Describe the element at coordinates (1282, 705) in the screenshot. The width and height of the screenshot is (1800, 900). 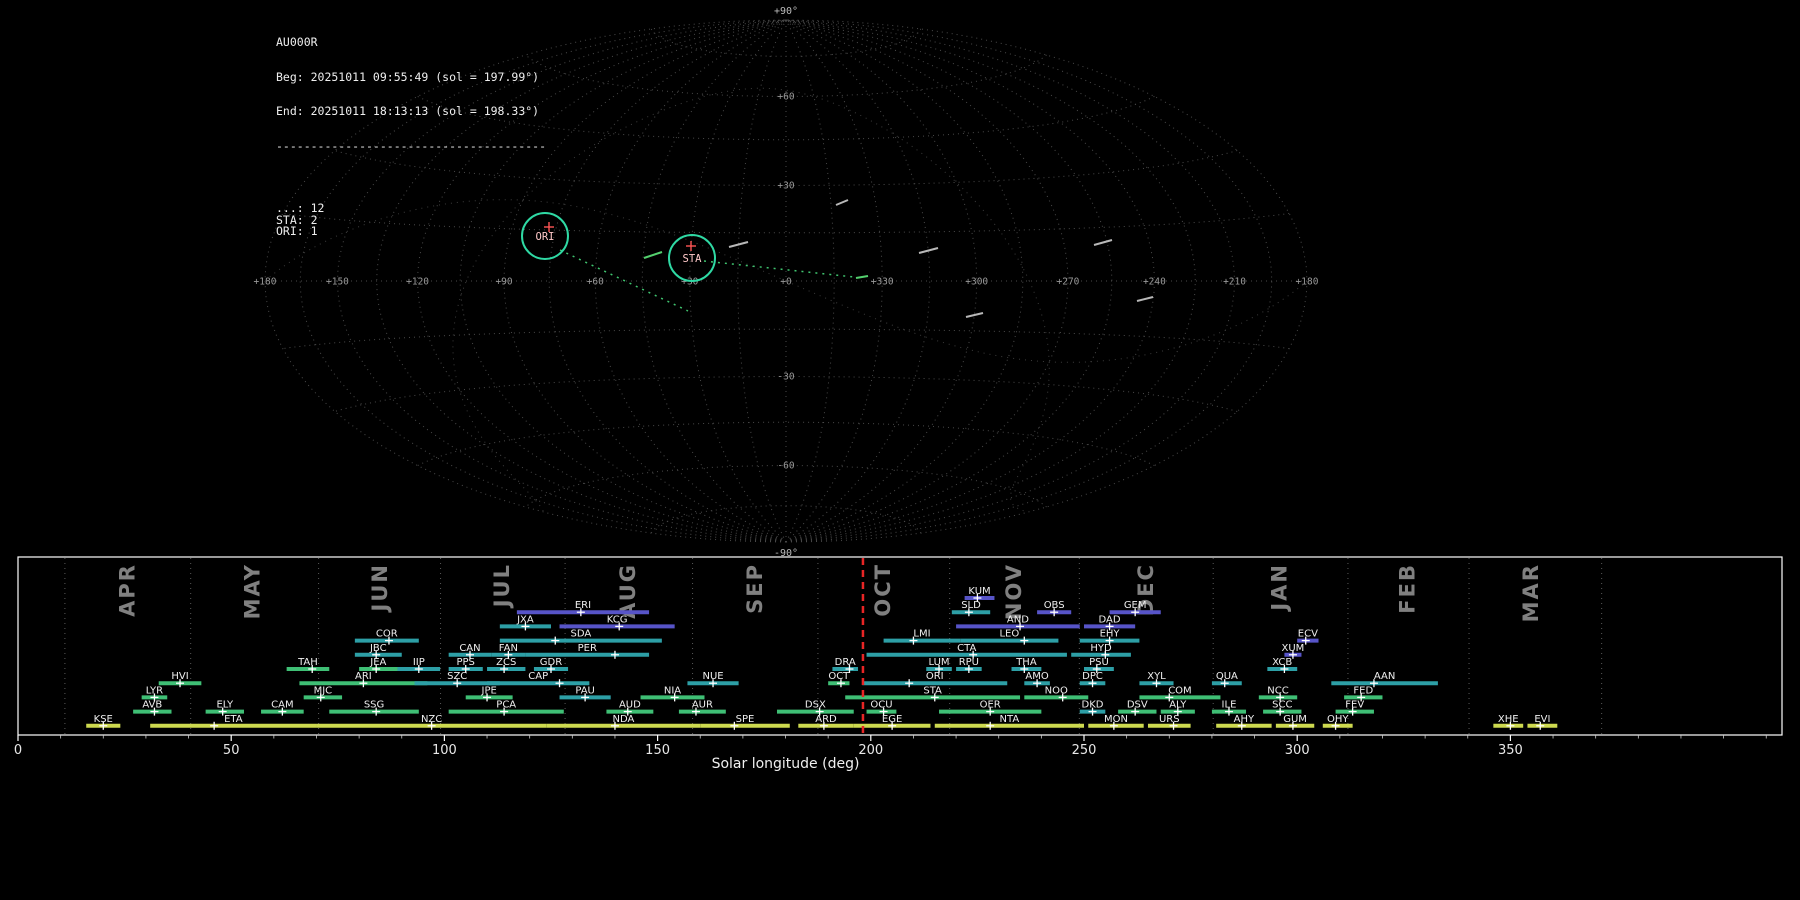
I see `shower-code-label: SCC` at that location.